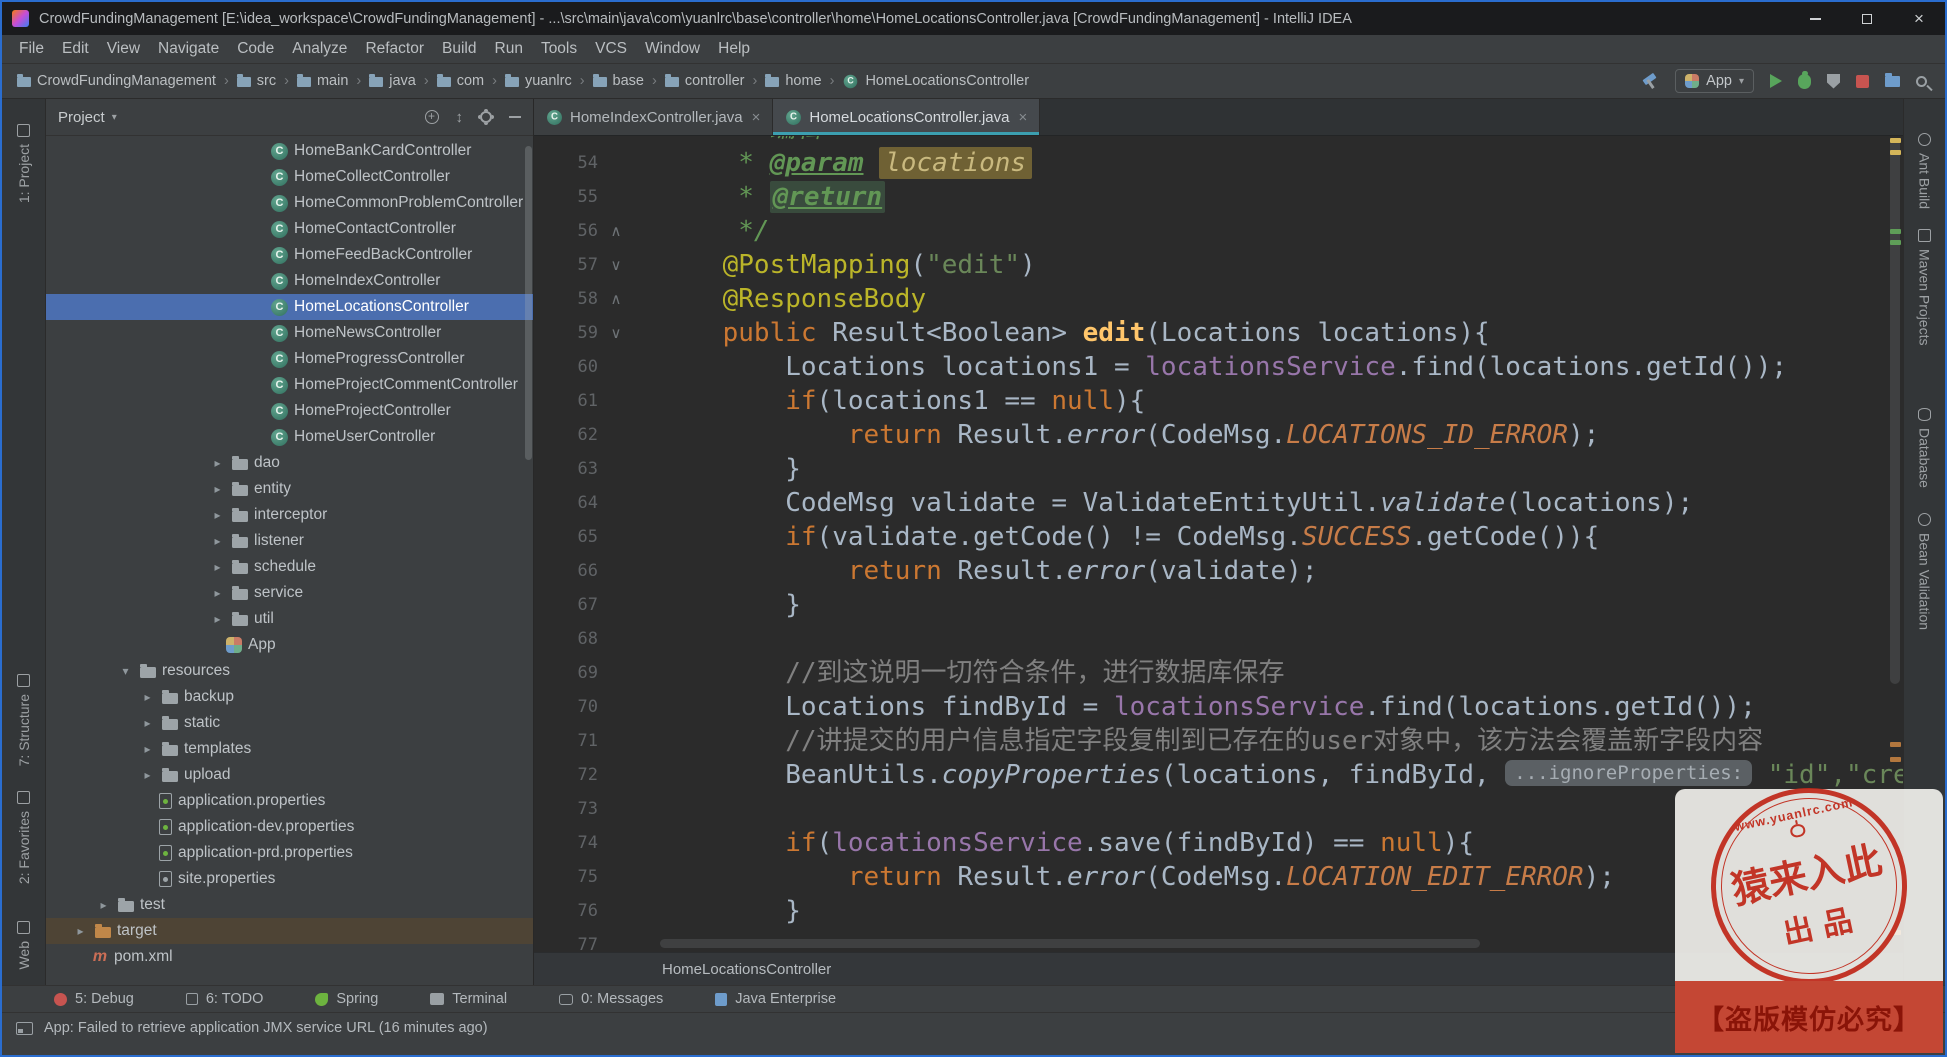  What do you see at coordinates (289, 281) in the screenshot?
I see `tree-item-homeindexcontroller: HomeIndexController` at bounding box center [289, 281].